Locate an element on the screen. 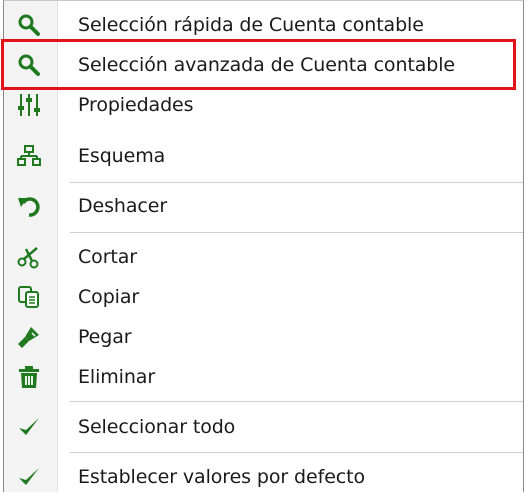 The width and height of the screenshot is (529, 496). menu-item-cut: Cortar is located at coordinates (263, 257).